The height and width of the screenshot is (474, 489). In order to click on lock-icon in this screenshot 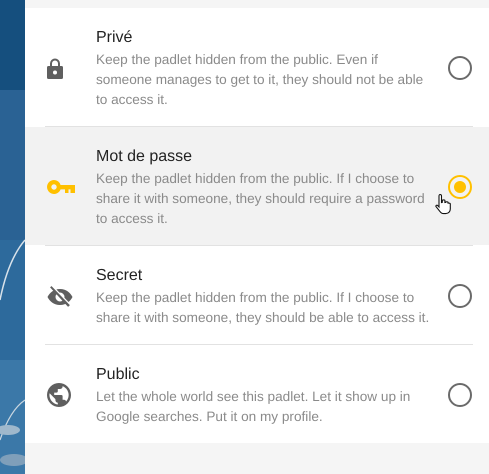, I will do `click(55, 68)`.